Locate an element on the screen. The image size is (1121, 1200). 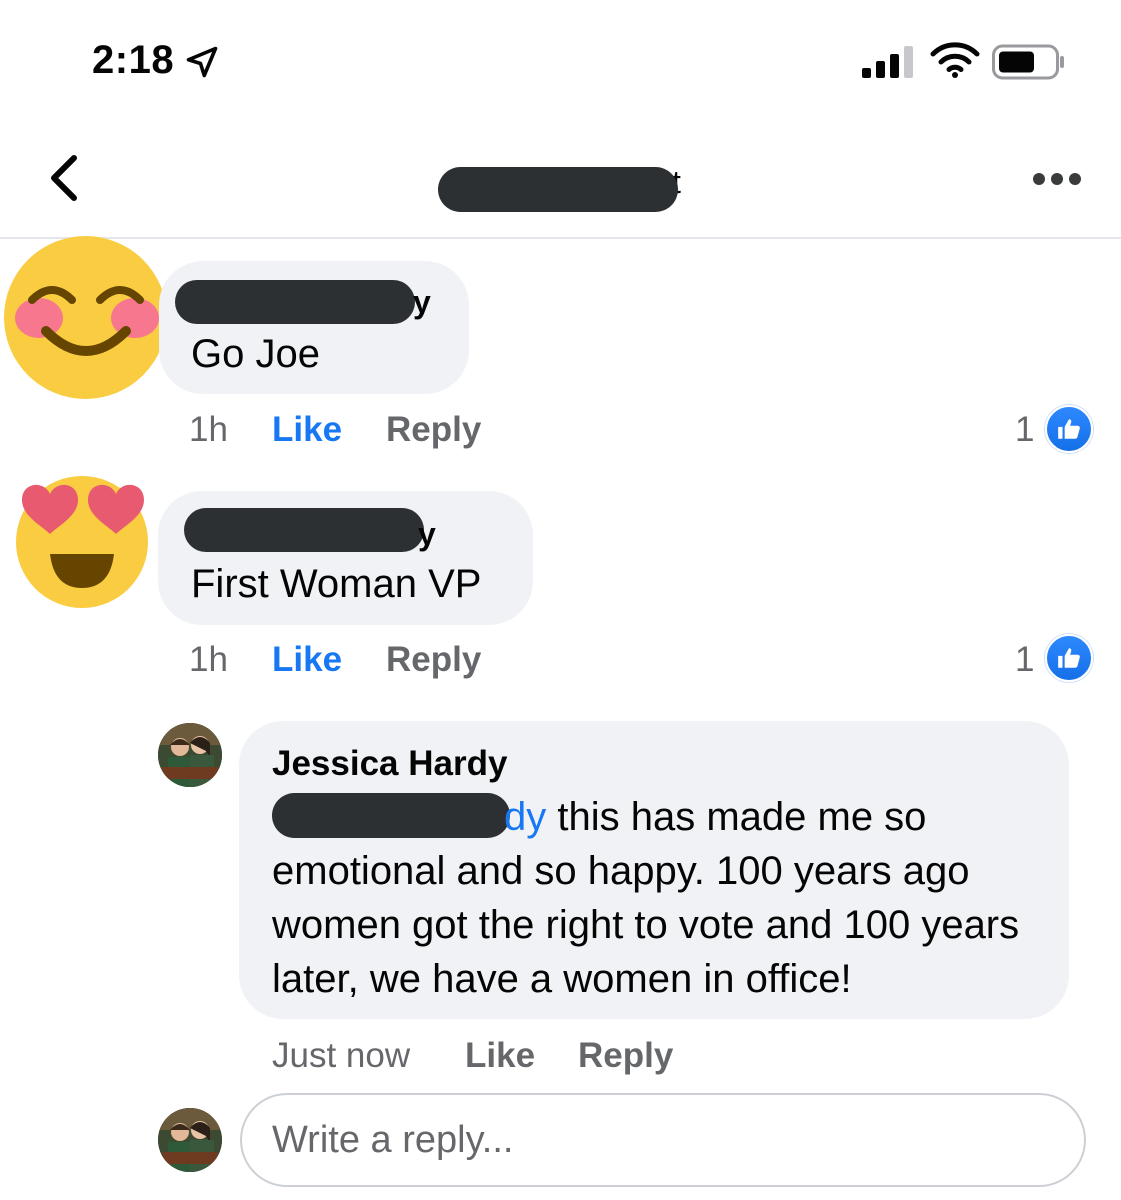
signal-bars-icon is located at coordinates (887, 62).